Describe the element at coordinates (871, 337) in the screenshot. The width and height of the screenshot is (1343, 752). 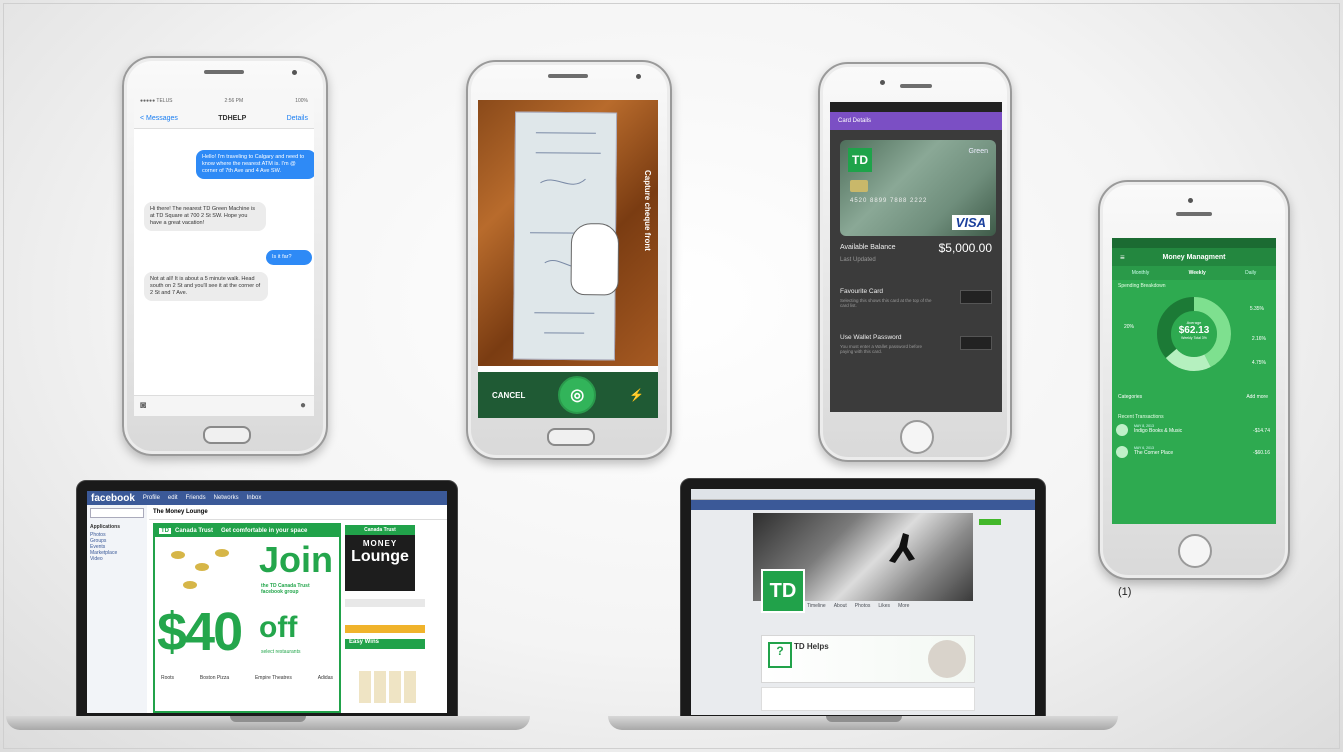
I see `wallet-password-label: Use Wallet Password` at that location.